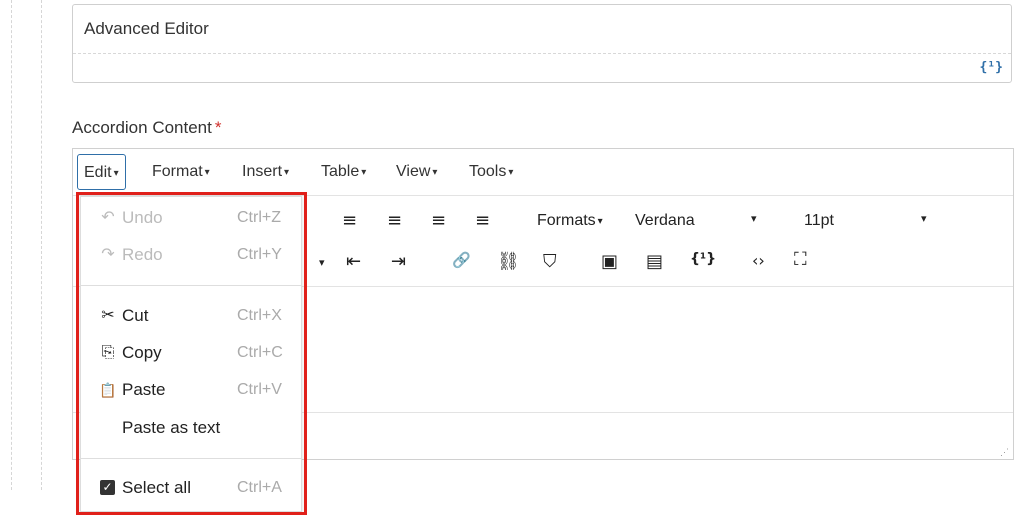  I want to click on justify-icon: ≡, so click(482, 220).